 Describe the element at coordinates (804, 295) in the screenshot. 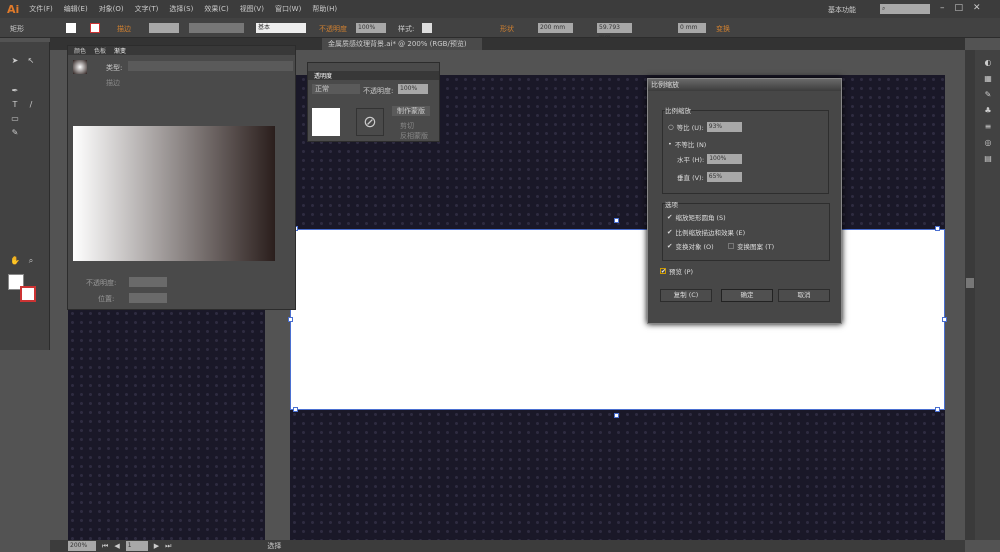

I see `cancel-button: 取消` at that location.